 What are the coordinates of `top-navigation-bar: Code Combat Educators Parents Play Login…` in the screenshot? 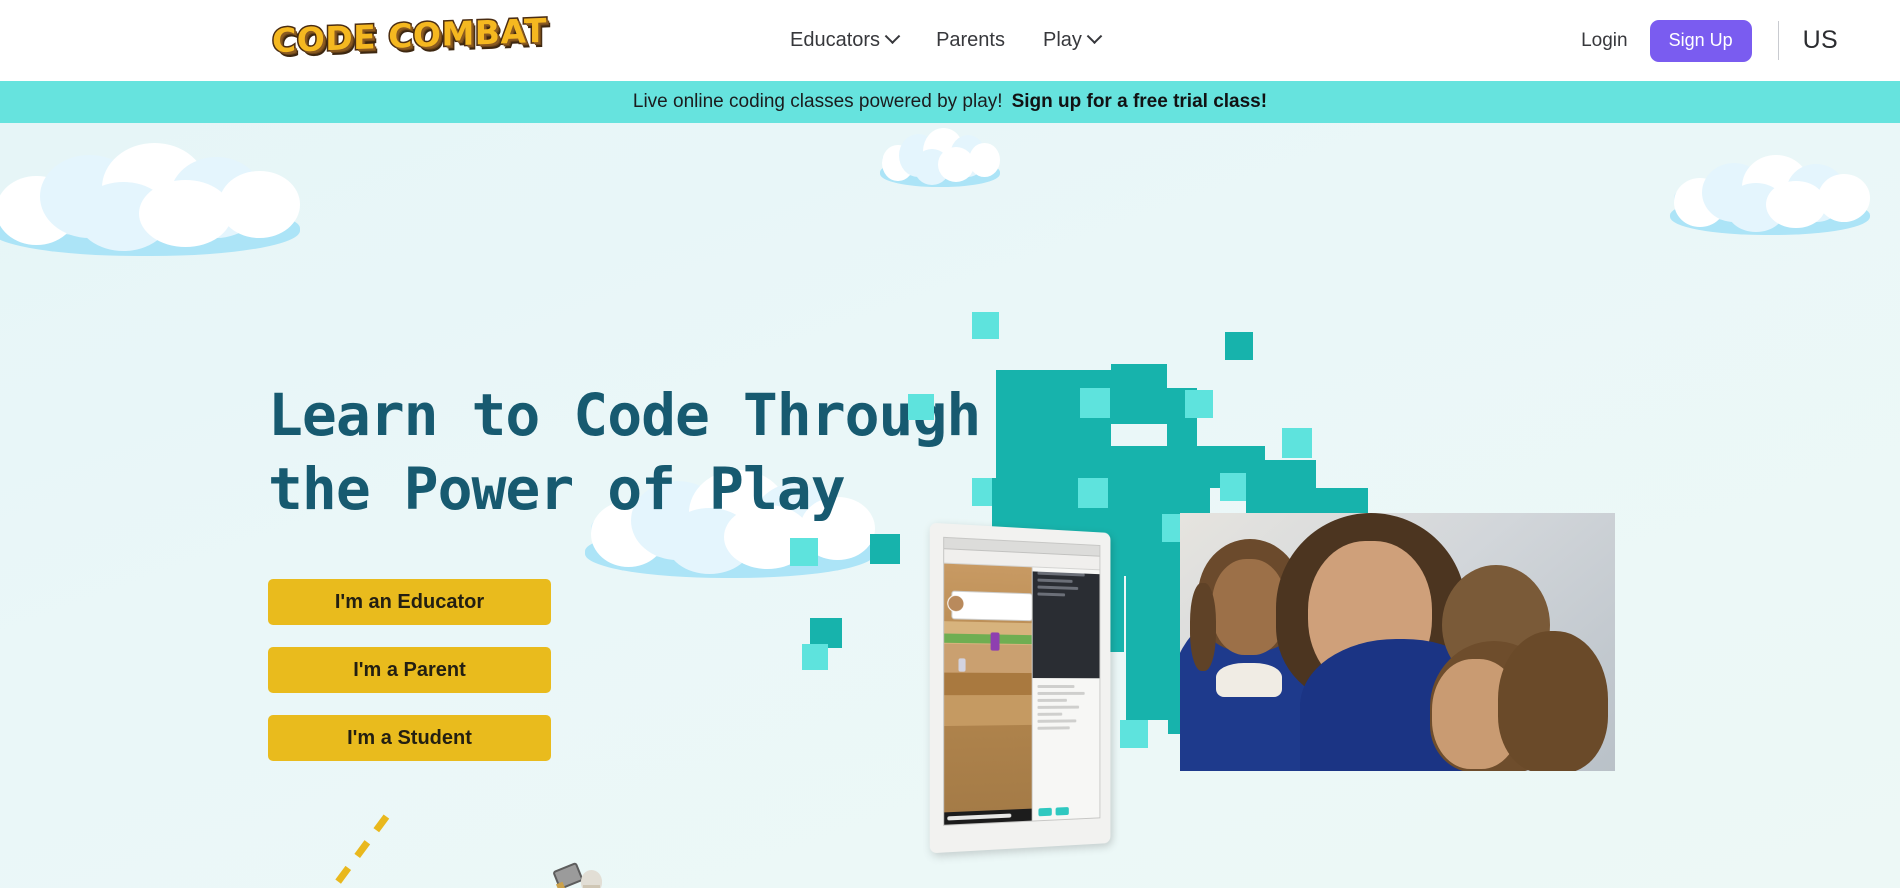 It's located at (950, 40).